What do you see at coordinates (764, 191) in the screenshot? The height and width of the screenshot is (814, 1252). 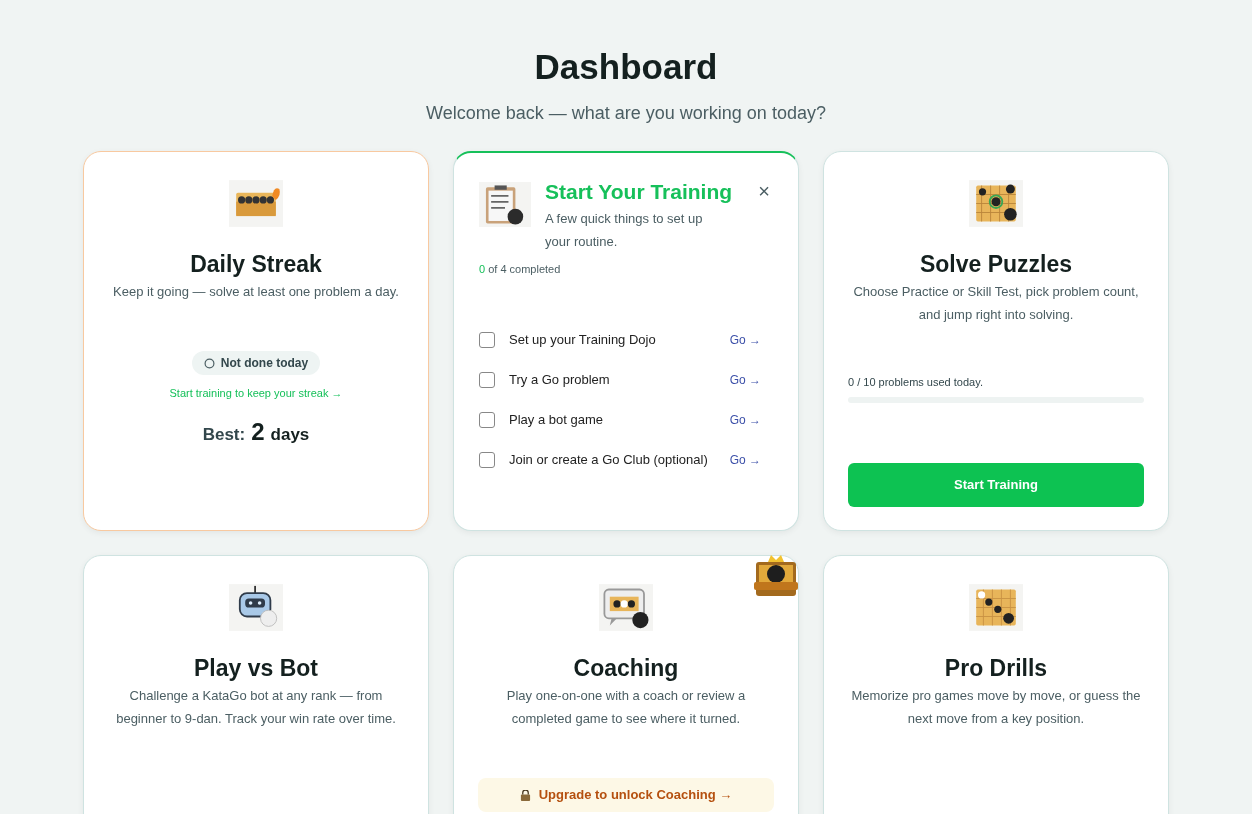 I see `close-button: ×` at bounding box center [764, 191].